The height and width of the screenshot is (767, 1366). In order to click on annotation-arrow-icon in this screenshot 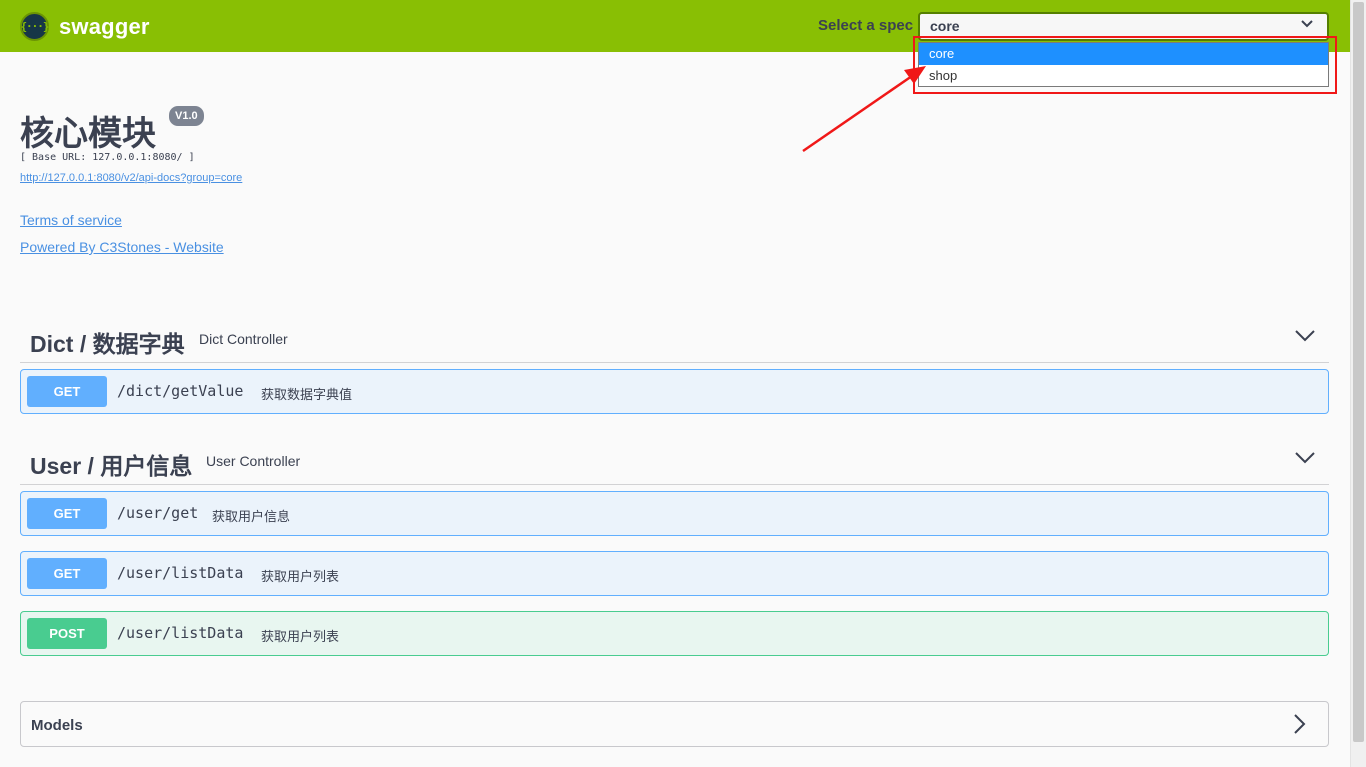, I will do `click(864, 109)`.